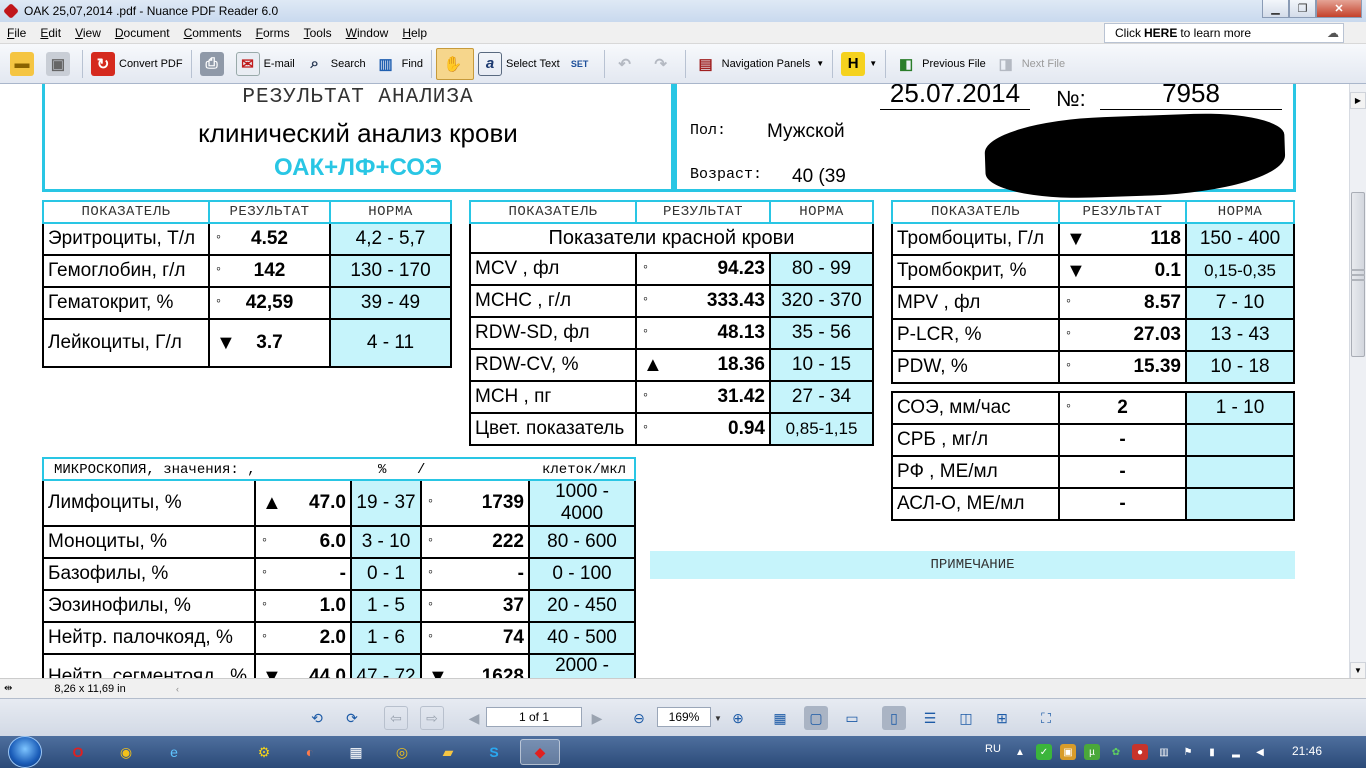  I want to click on next-page-icon: ▶, so click(597, 718).